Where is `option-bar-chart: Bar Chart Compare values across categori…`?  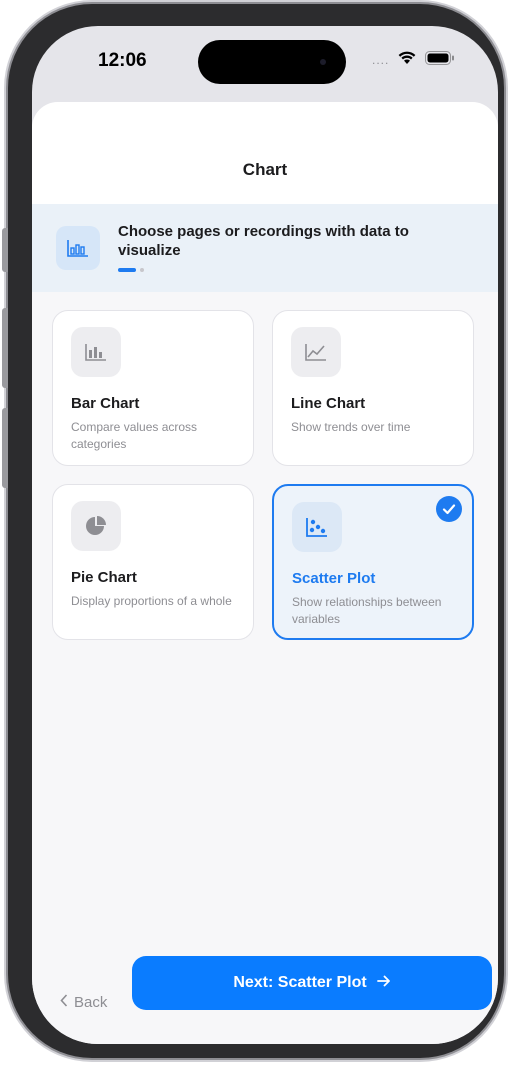
option-bar-chart: Bar Chart Compare values across categori… is located at coordinates (153, 388).